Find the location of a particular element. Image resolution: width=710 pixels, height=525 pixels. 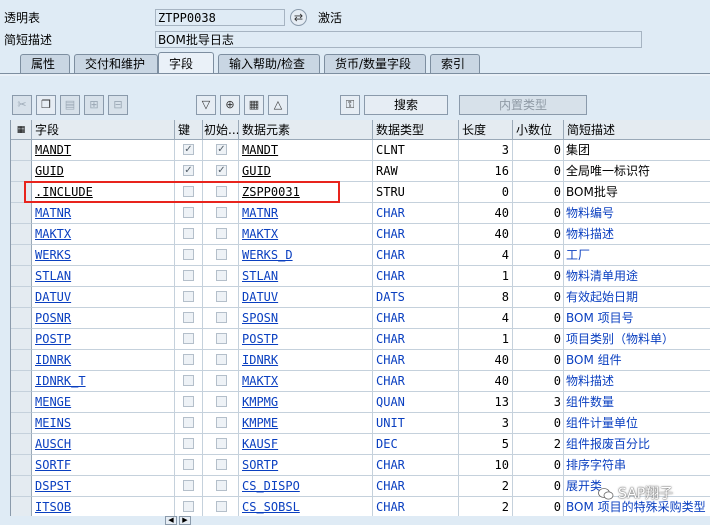

data-element-cell: MAKTX is located at coordinates (306, 381).